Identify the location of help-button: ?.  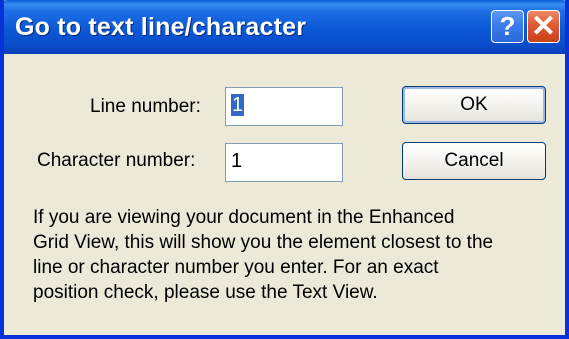
(507, 26).